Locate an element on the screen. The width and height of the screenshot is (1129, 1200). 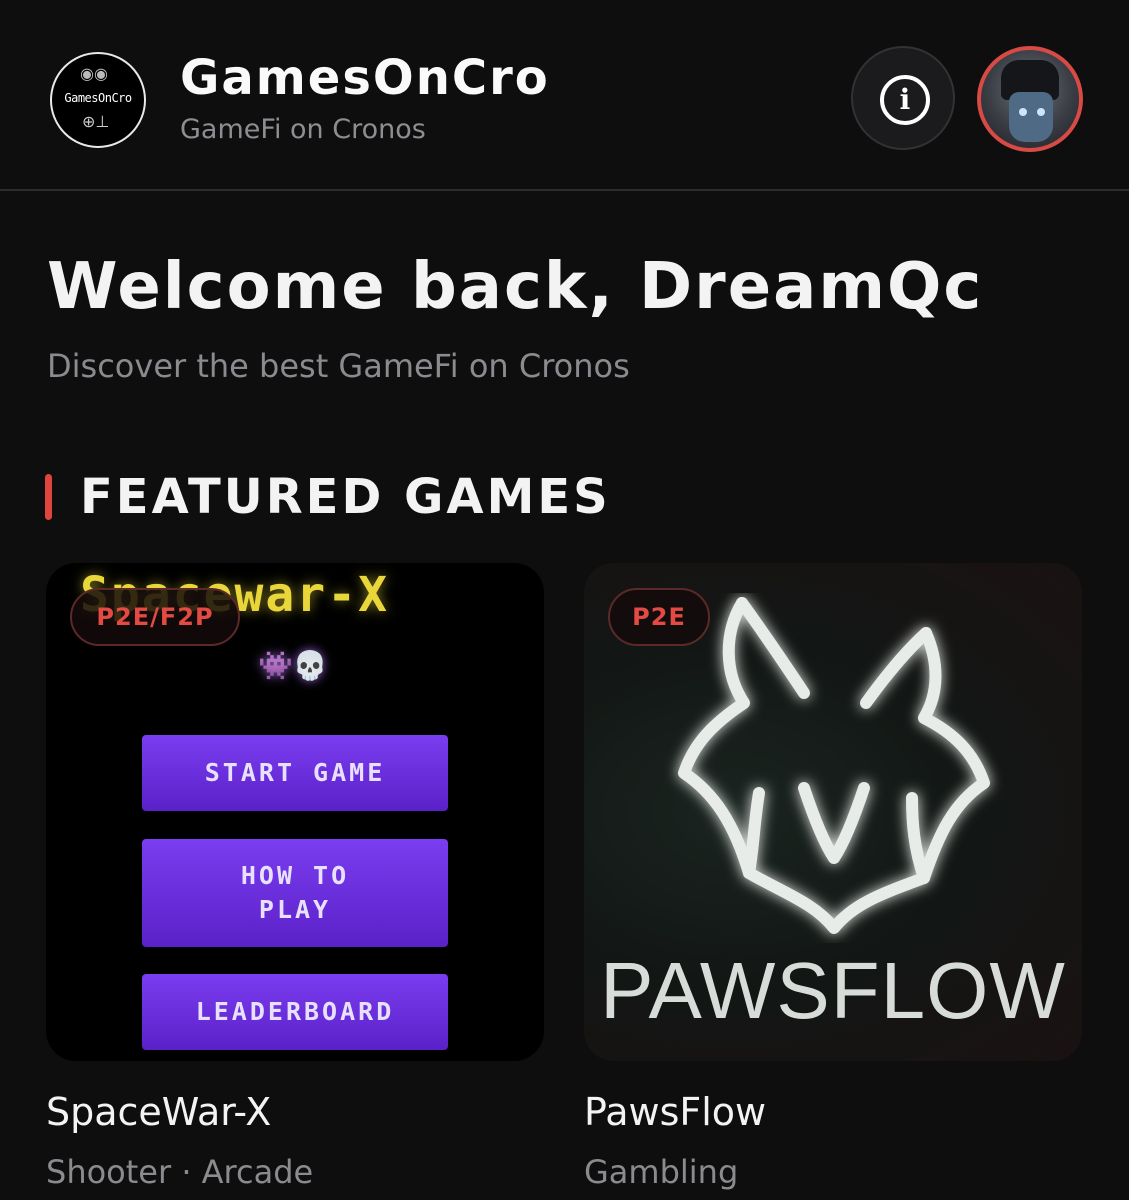
game-name: PawsFlow is located at coordinates (675, 1112).